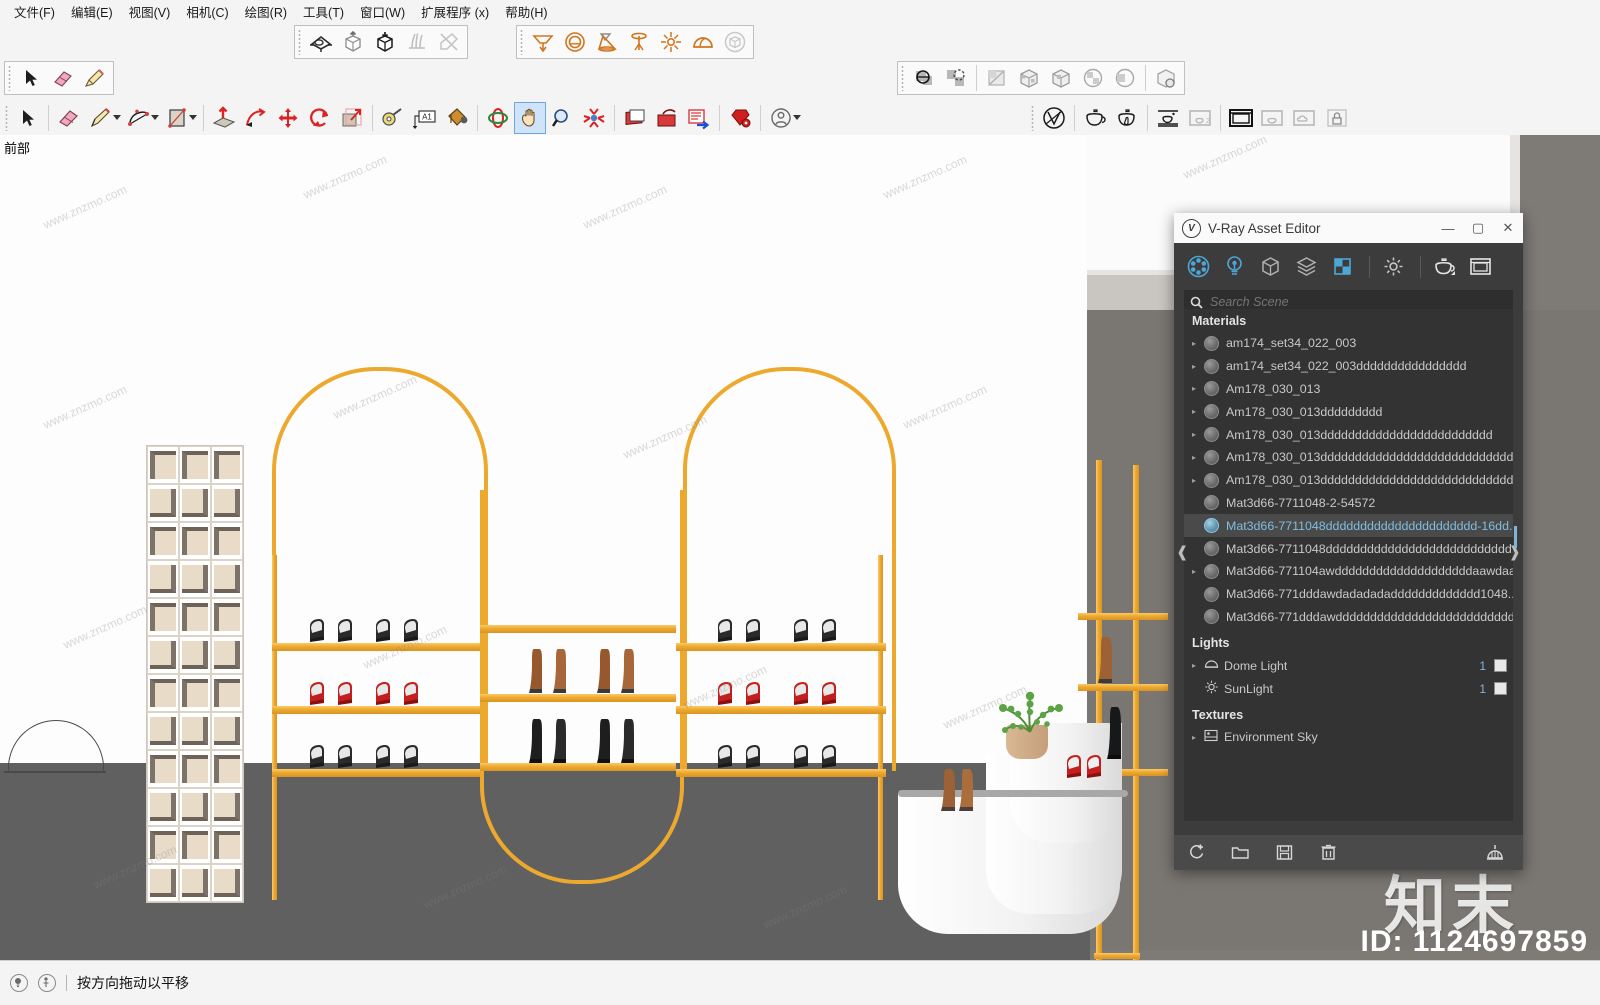  I want to click on scene-export-icon, so click(699, 118).